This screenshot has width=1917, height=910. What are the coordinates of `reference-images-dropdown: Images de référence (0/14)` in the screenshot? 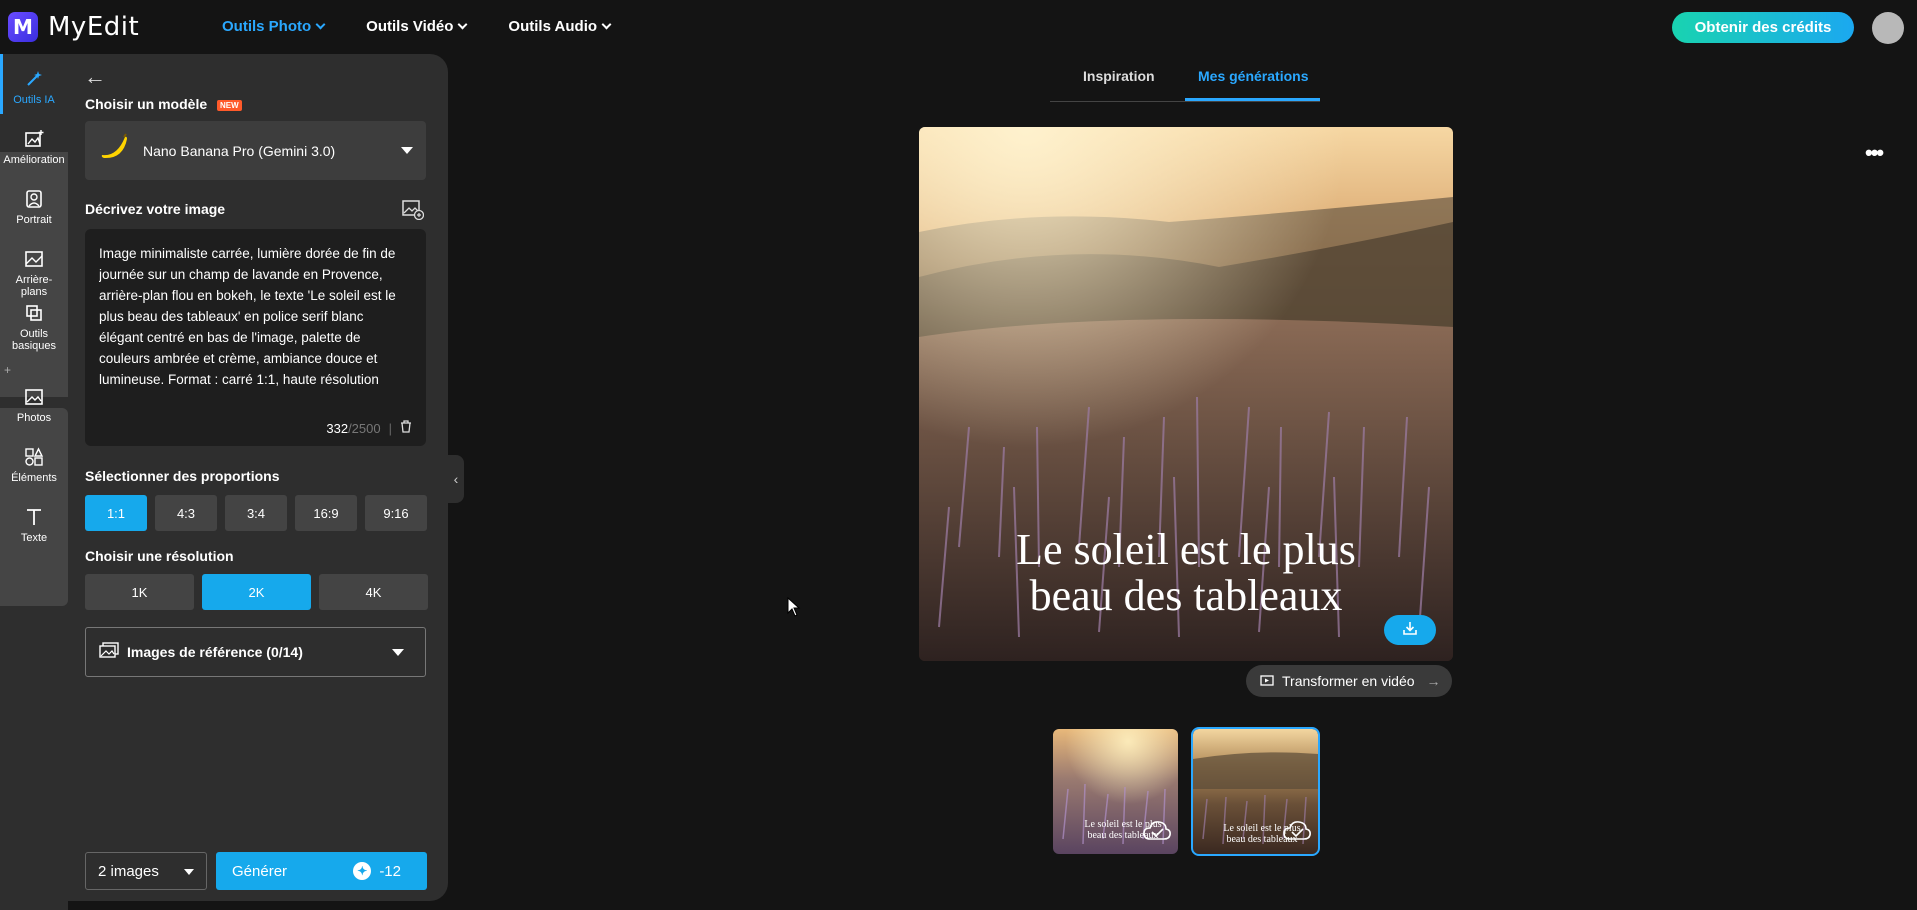 It's located at (255, 652).